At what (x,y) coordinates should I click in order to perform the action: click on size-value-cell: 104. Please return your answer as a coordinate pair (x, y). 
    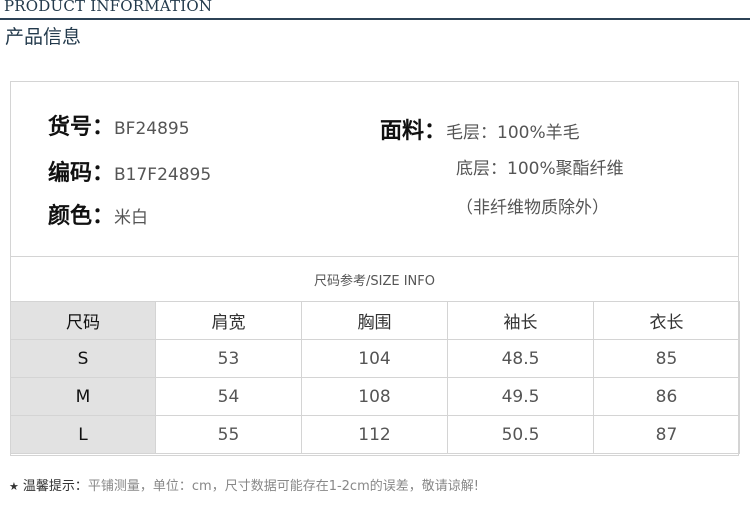
    Looking at the image, I should click on (374, 358).